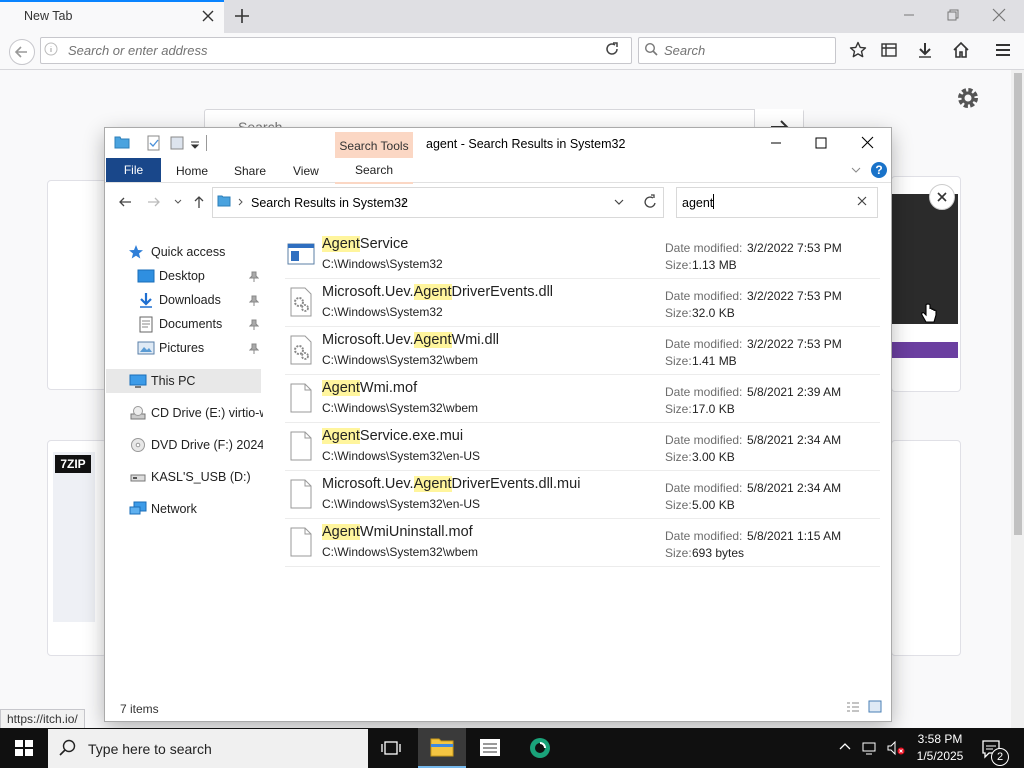  What do you see at coordinates (968, 98) in the screenshot?
I see `gear-icon` at bounding box center [968, 98].